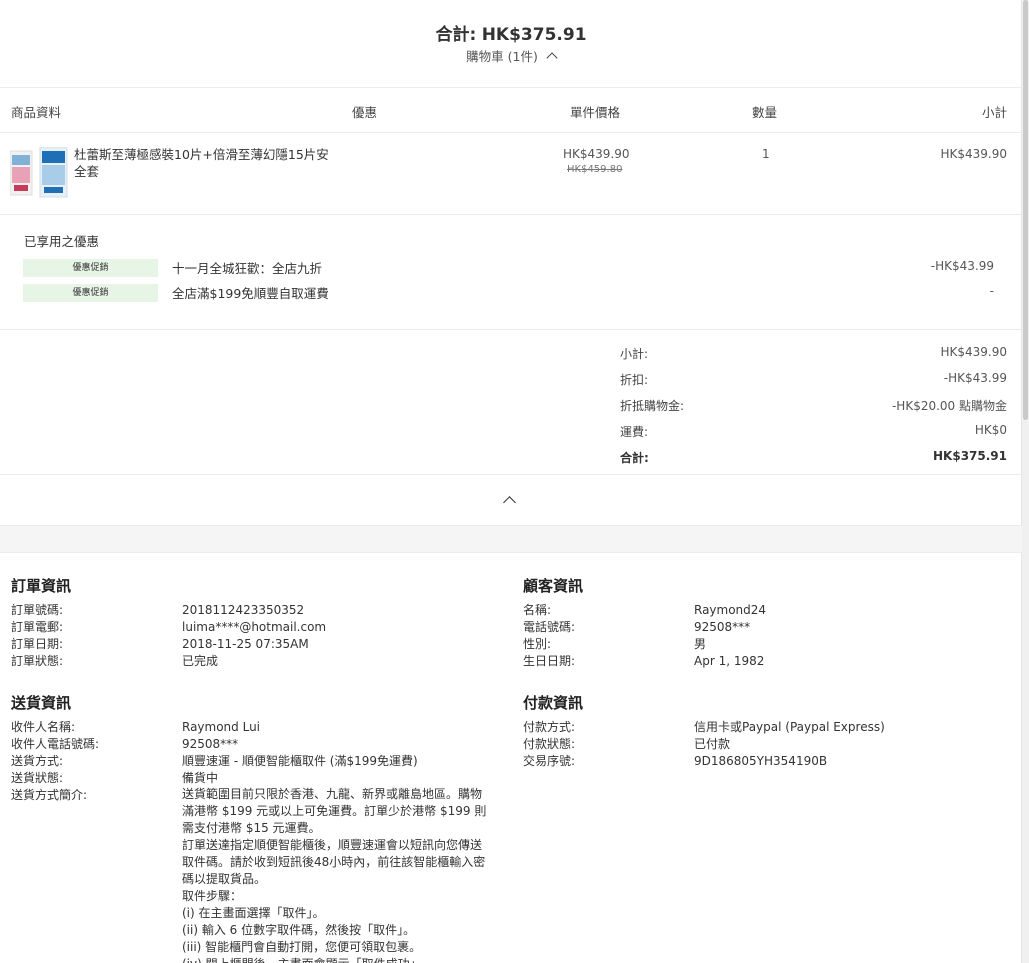 Image resolution: width=1029 pixels, height=963 pixels. Describe the element at coordinates (549, 761) in the screenshot. I see `transaction-id-label: 交易序號:` at that location.